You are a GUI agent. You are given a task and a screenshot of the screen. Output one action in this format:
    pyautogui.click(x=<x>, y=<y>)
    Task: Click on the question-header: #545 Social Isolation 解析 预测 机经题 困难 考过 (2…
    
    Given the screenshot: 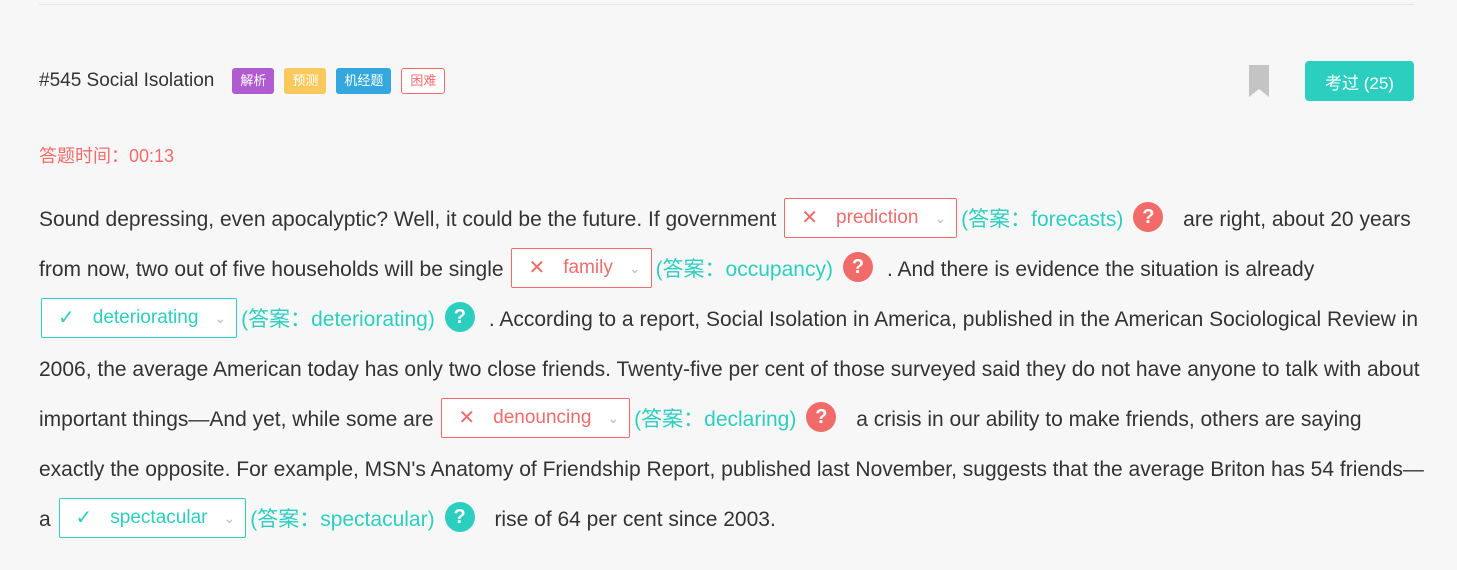 What is the action you would take?
    pyautogui.click(x=726, y=81)
    